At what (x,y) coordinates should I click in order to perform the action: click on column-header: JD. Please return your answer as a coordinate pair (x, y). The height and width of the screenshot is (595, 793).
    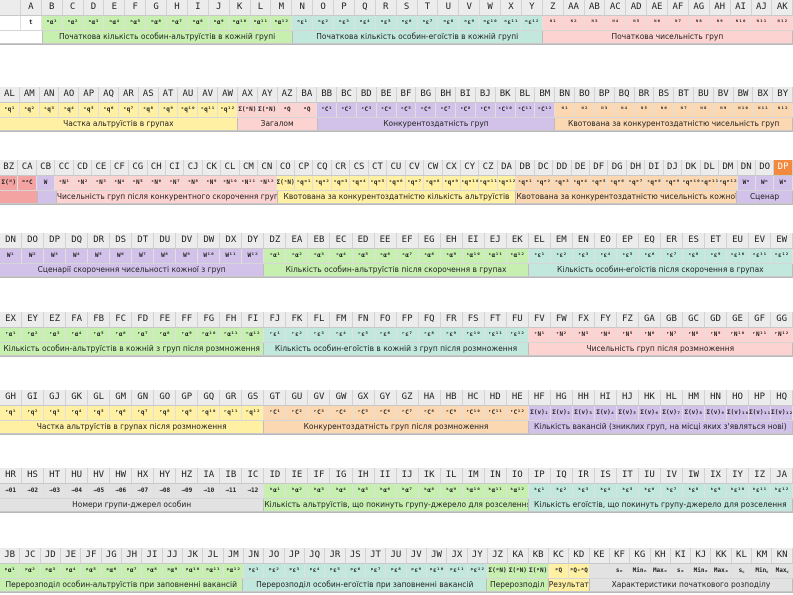
    Looking at the image, I should click on (51, 555).